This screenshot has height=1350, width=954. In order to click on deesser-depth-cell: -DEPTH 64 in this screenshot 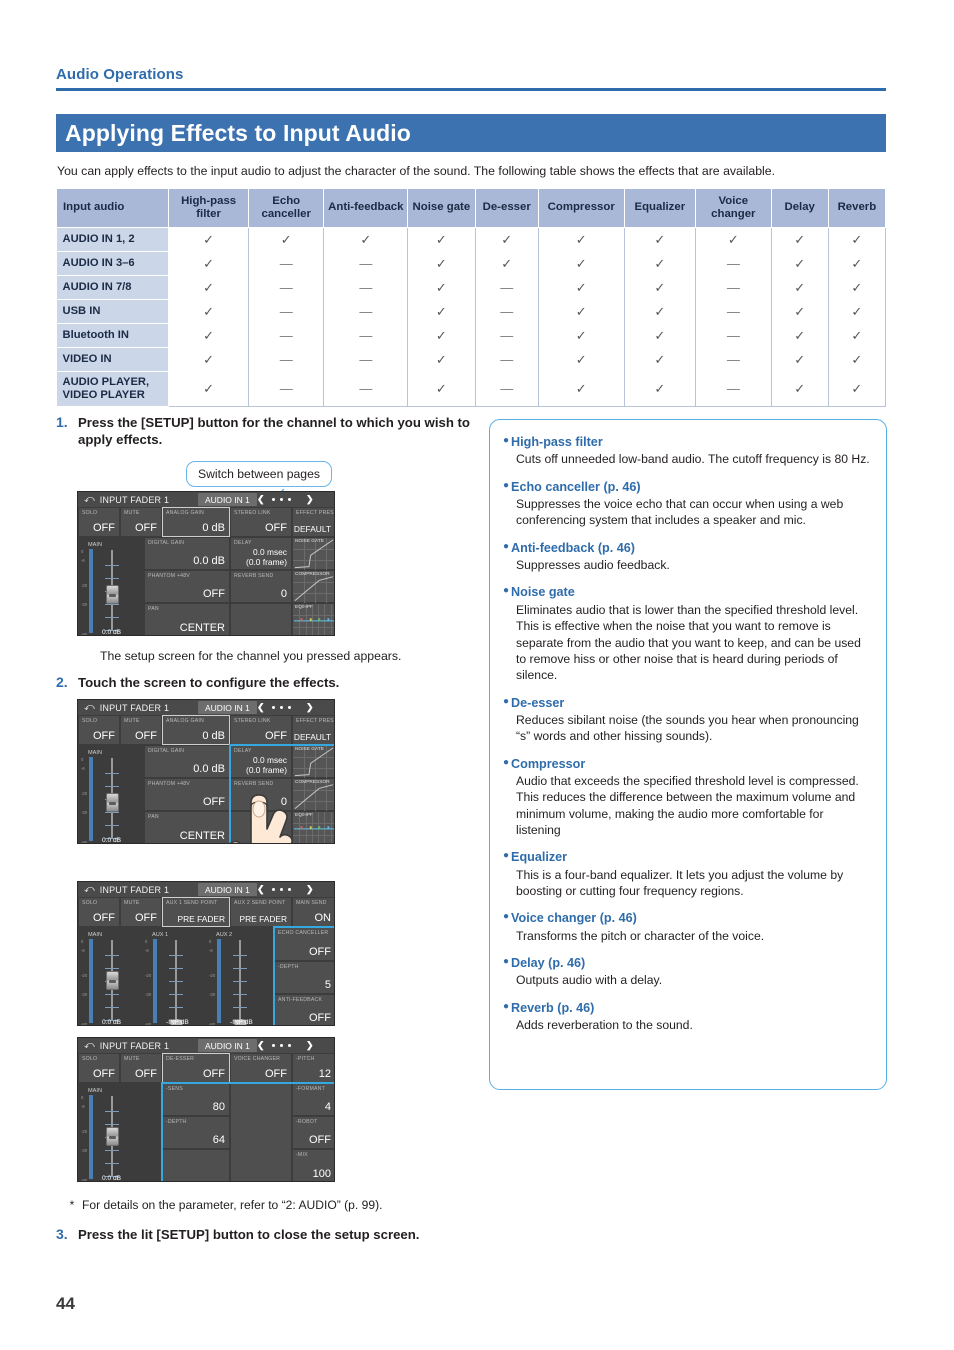, I will do `click(196, 1132)`.